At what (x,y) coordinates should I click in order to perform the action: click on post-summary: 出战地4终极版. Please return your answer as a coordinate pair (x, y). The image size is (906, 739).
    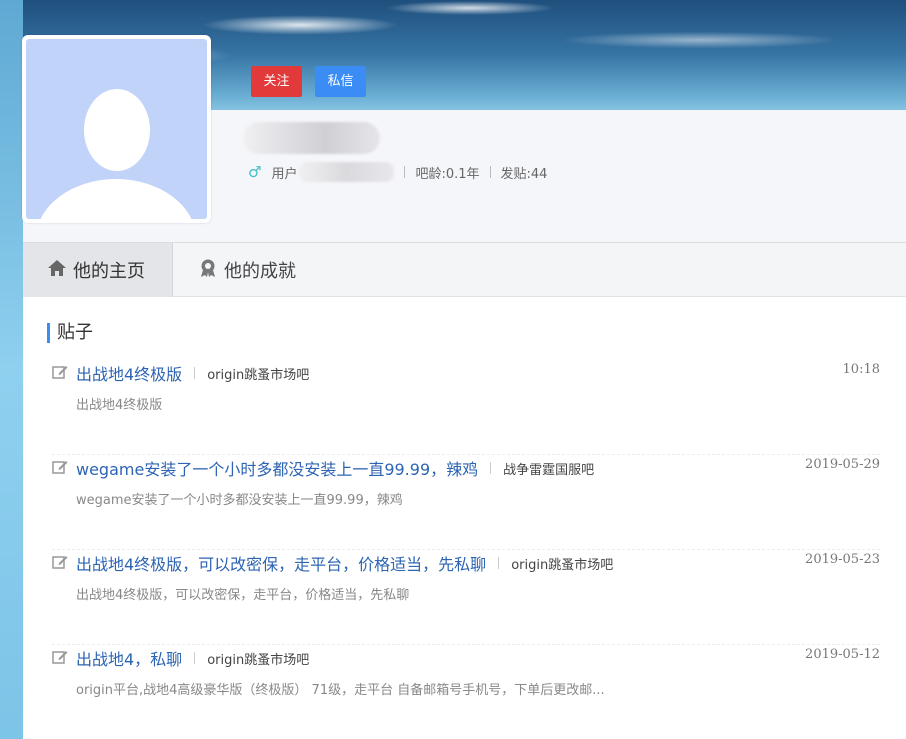
    Looking at the image, I should click on (119, 405).